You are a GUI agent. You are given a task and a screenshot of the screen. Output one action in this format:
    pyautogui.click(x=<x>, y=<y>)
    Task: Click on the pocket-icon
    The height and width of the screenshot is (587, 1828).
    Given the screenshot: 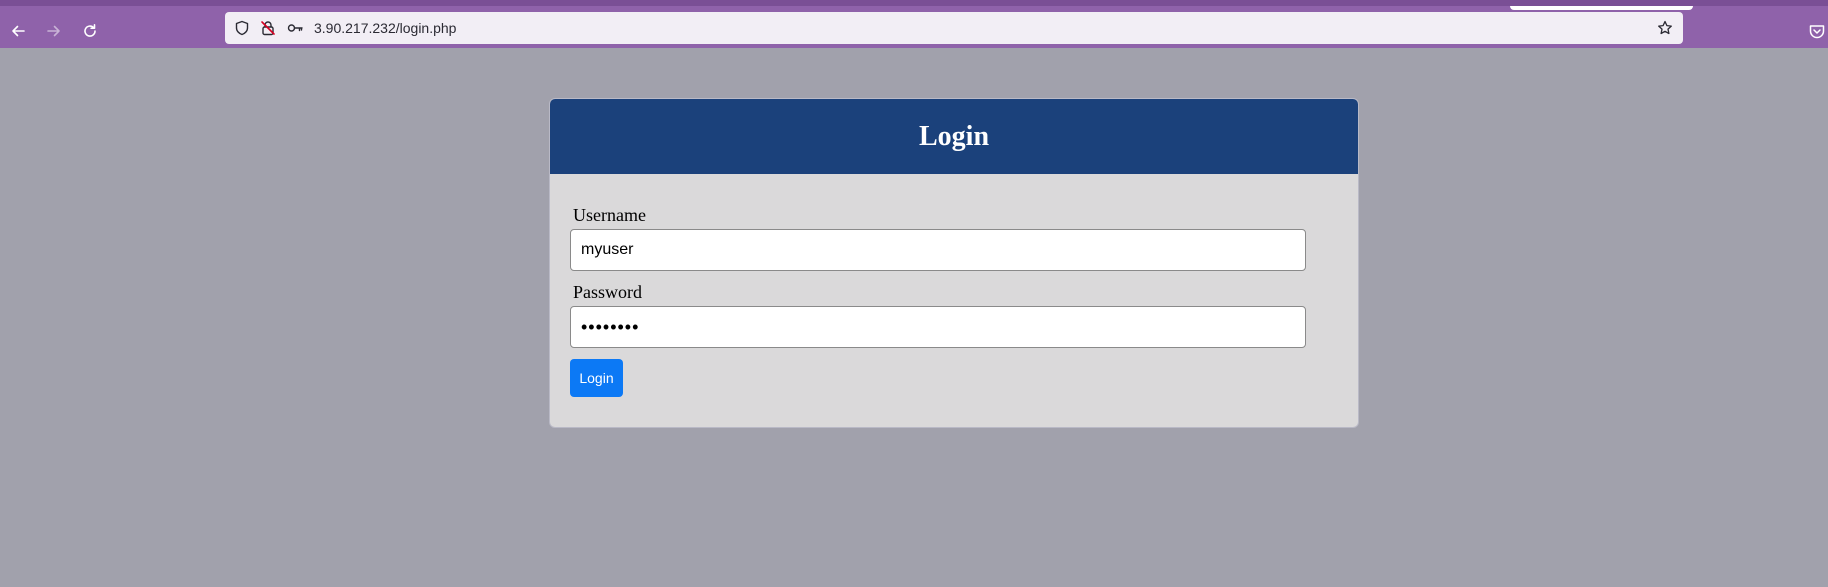 What is the action you would take?
    pyautogui.click(x=1817, y=32)
    